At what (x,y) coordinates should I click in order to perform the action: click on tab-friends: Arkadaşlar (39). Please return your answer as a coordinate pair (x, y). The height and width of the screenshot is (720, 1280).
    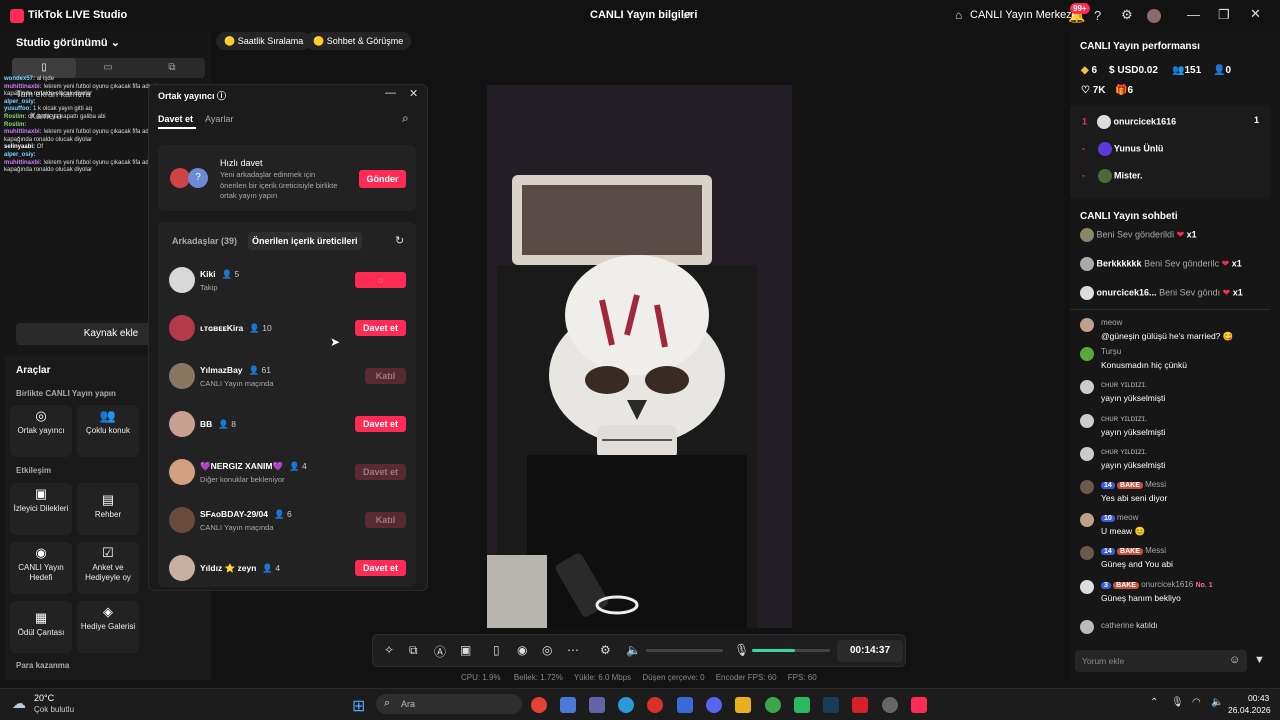
    Looking at the image, I should click on (204, 241).